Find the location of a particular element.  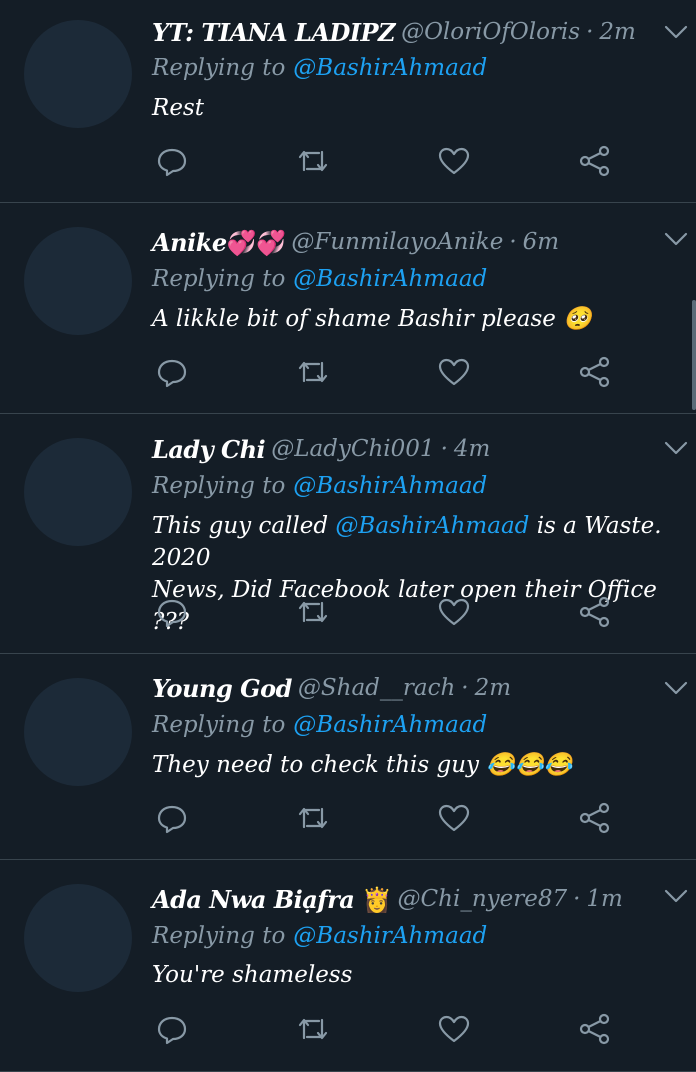

handle: @Shad__rach is located at coordinates (376, 688).